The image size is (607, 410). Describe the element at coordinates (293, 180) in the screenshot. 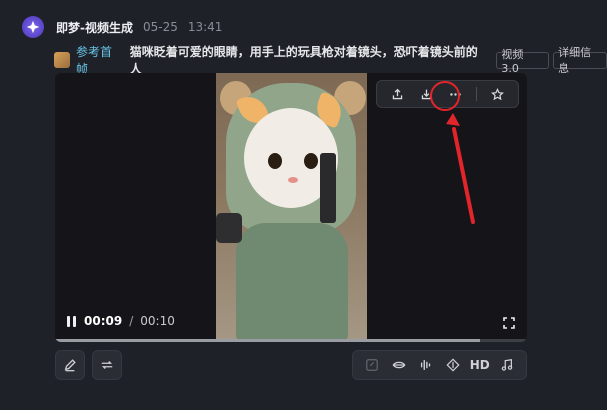

I see `cat-nose` at that location.